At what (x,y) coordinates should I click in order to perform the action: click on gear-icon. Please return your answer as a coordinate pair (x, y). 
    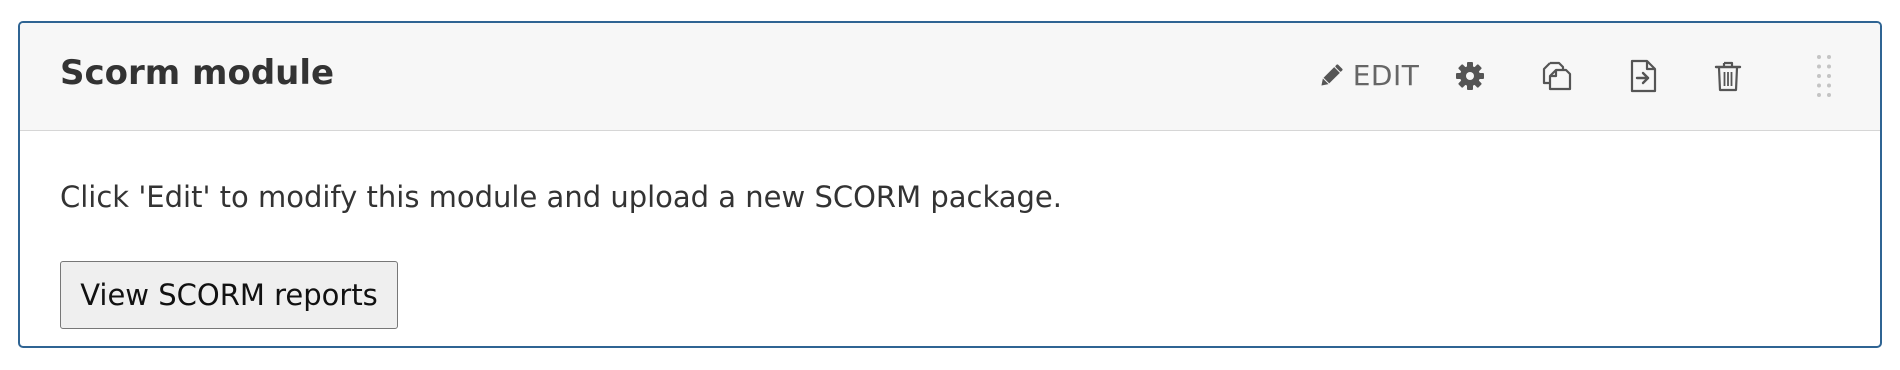
    Looking at the image, I should click on (1470, 76).